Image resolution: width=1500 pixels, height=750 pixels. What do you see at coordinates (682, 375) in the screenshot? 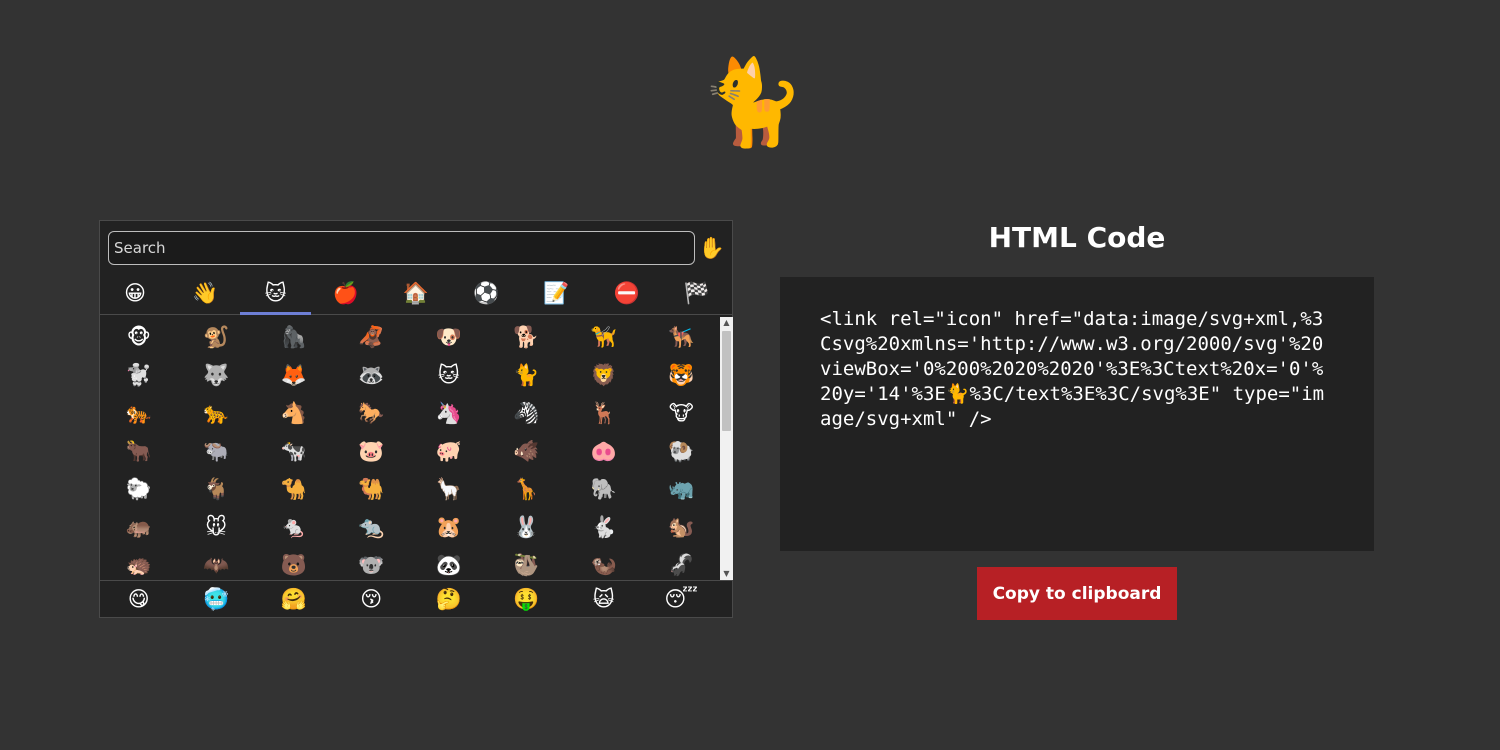
I see `emoji-cell: 🐯` at bounding box center [682, 375].